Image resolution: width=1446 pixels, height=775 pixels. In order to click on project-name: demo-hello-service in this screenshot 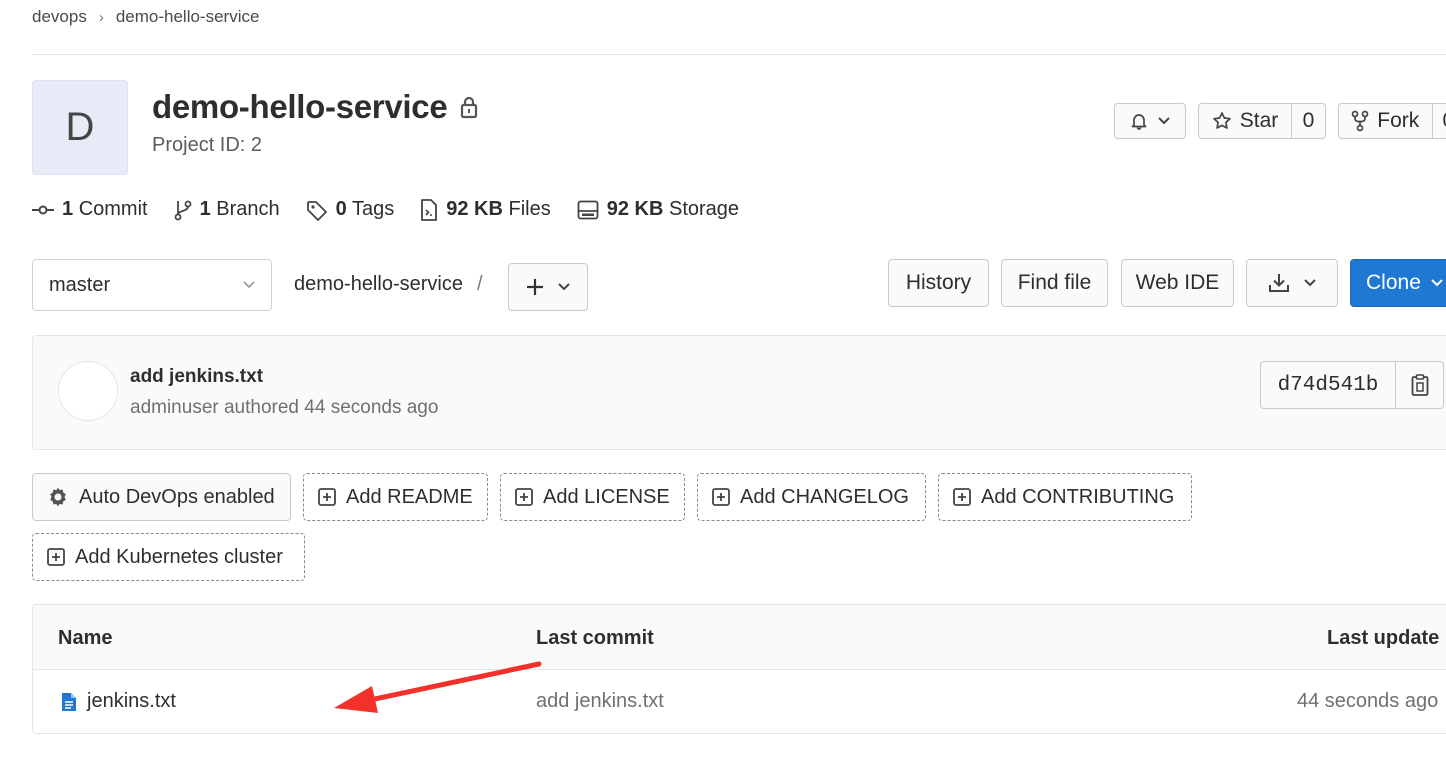, I will do `click(300, 106)`.